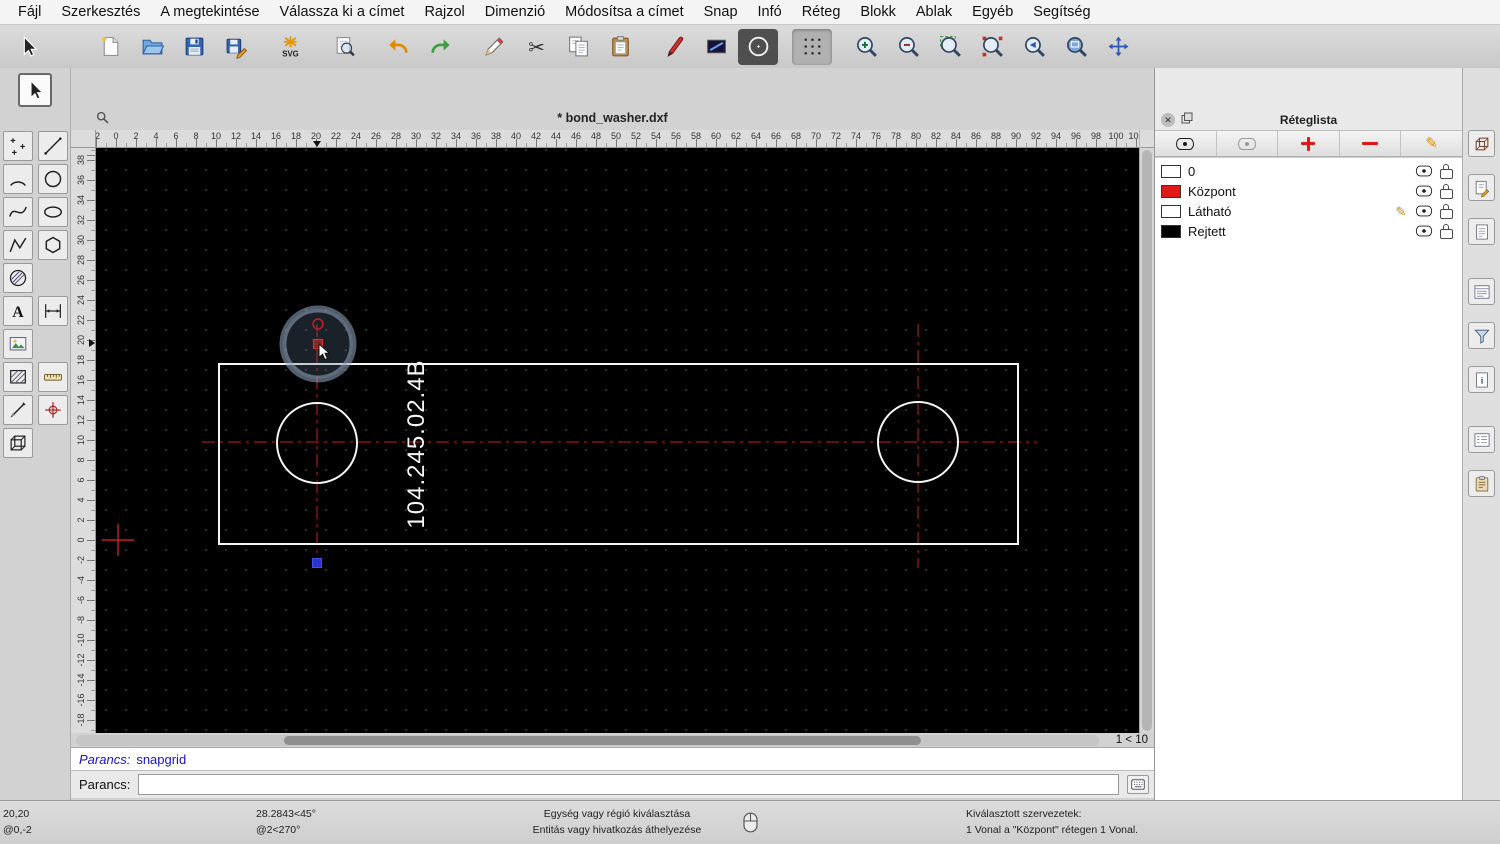 The image size is (1500, 844). I want to click on washer-outline-rect, so click(618, 454).